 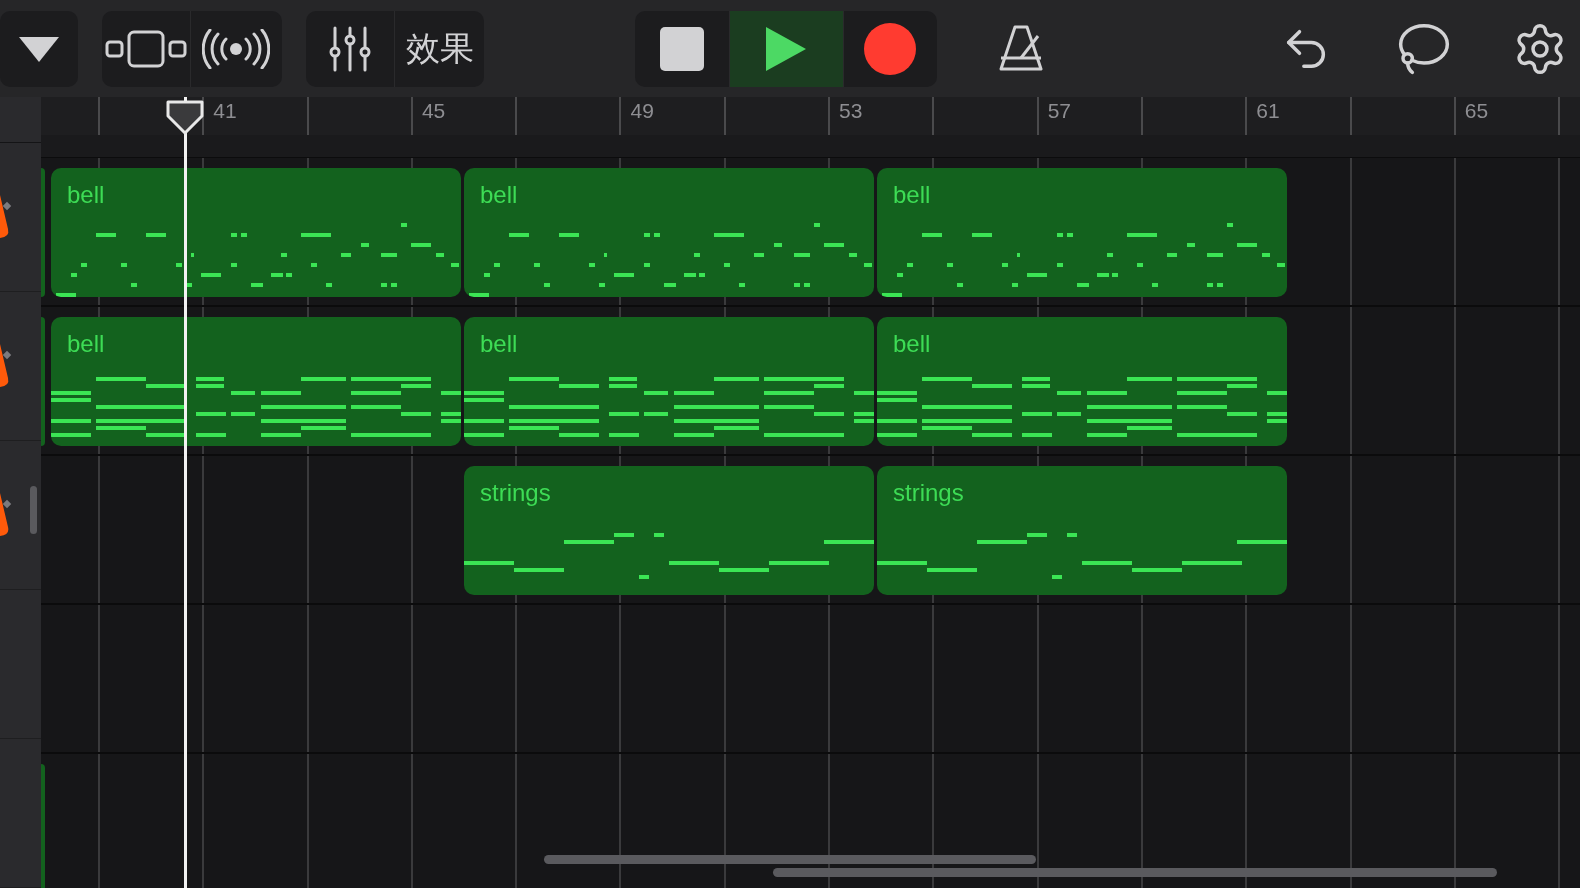 What do you see at coordinates (236, 49) in the screenshot?
I see `broadcast-icon` at bounding box center [236, 49].